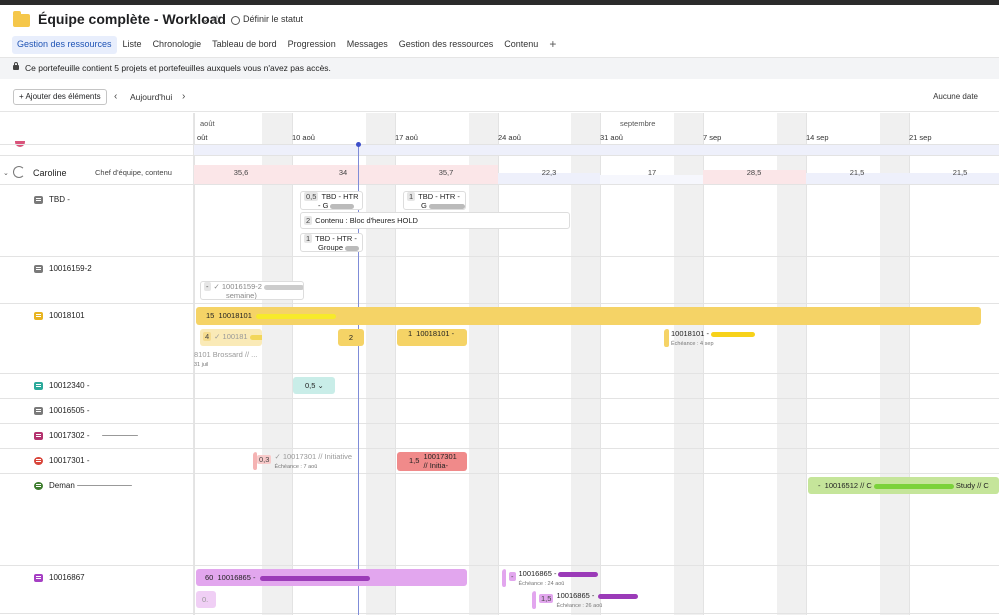 Image resolution: width=999 pixels, height=615 pixels. Describe the element at coordinates (235, 20) in the screenshot. I see `status-circle-icon` at that location.